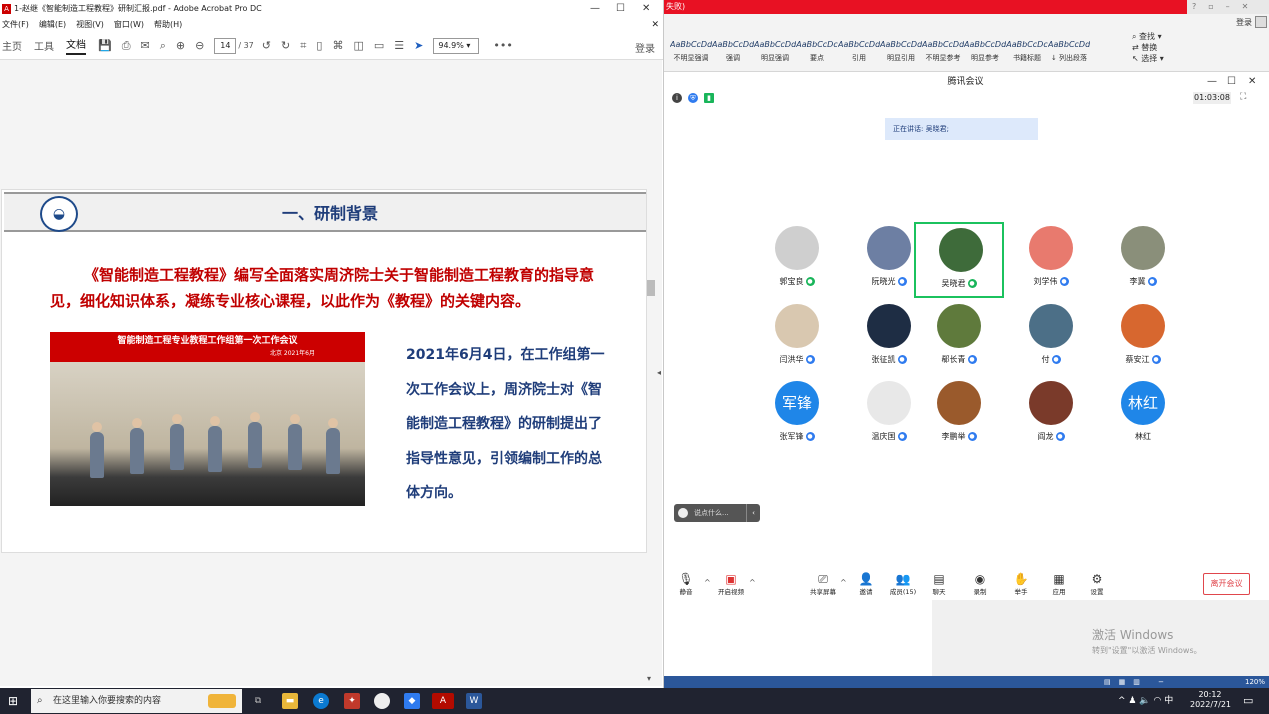 This screenshot has height=714, width=1269. I want to click on page-number-input: 14, so click(225, 45).